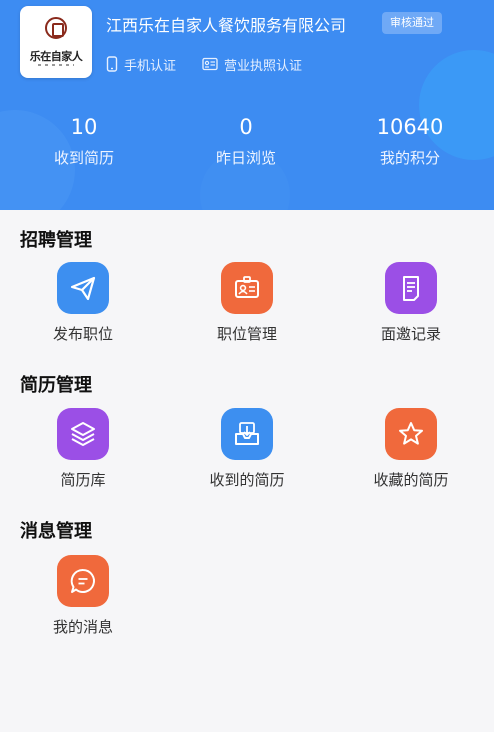 This screenshot has height=732, width=494. I want to click on star-icon, so click(411, 434).